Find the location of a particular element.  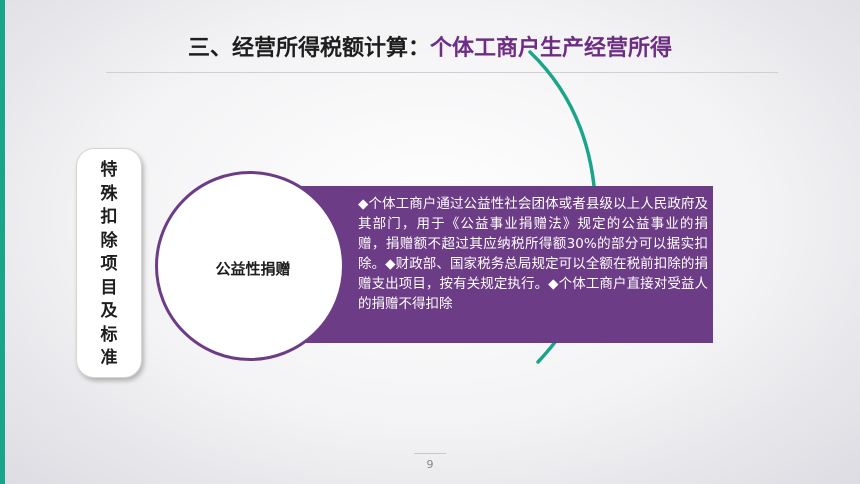

side-char: 及 is located at coordinates (109, 311).